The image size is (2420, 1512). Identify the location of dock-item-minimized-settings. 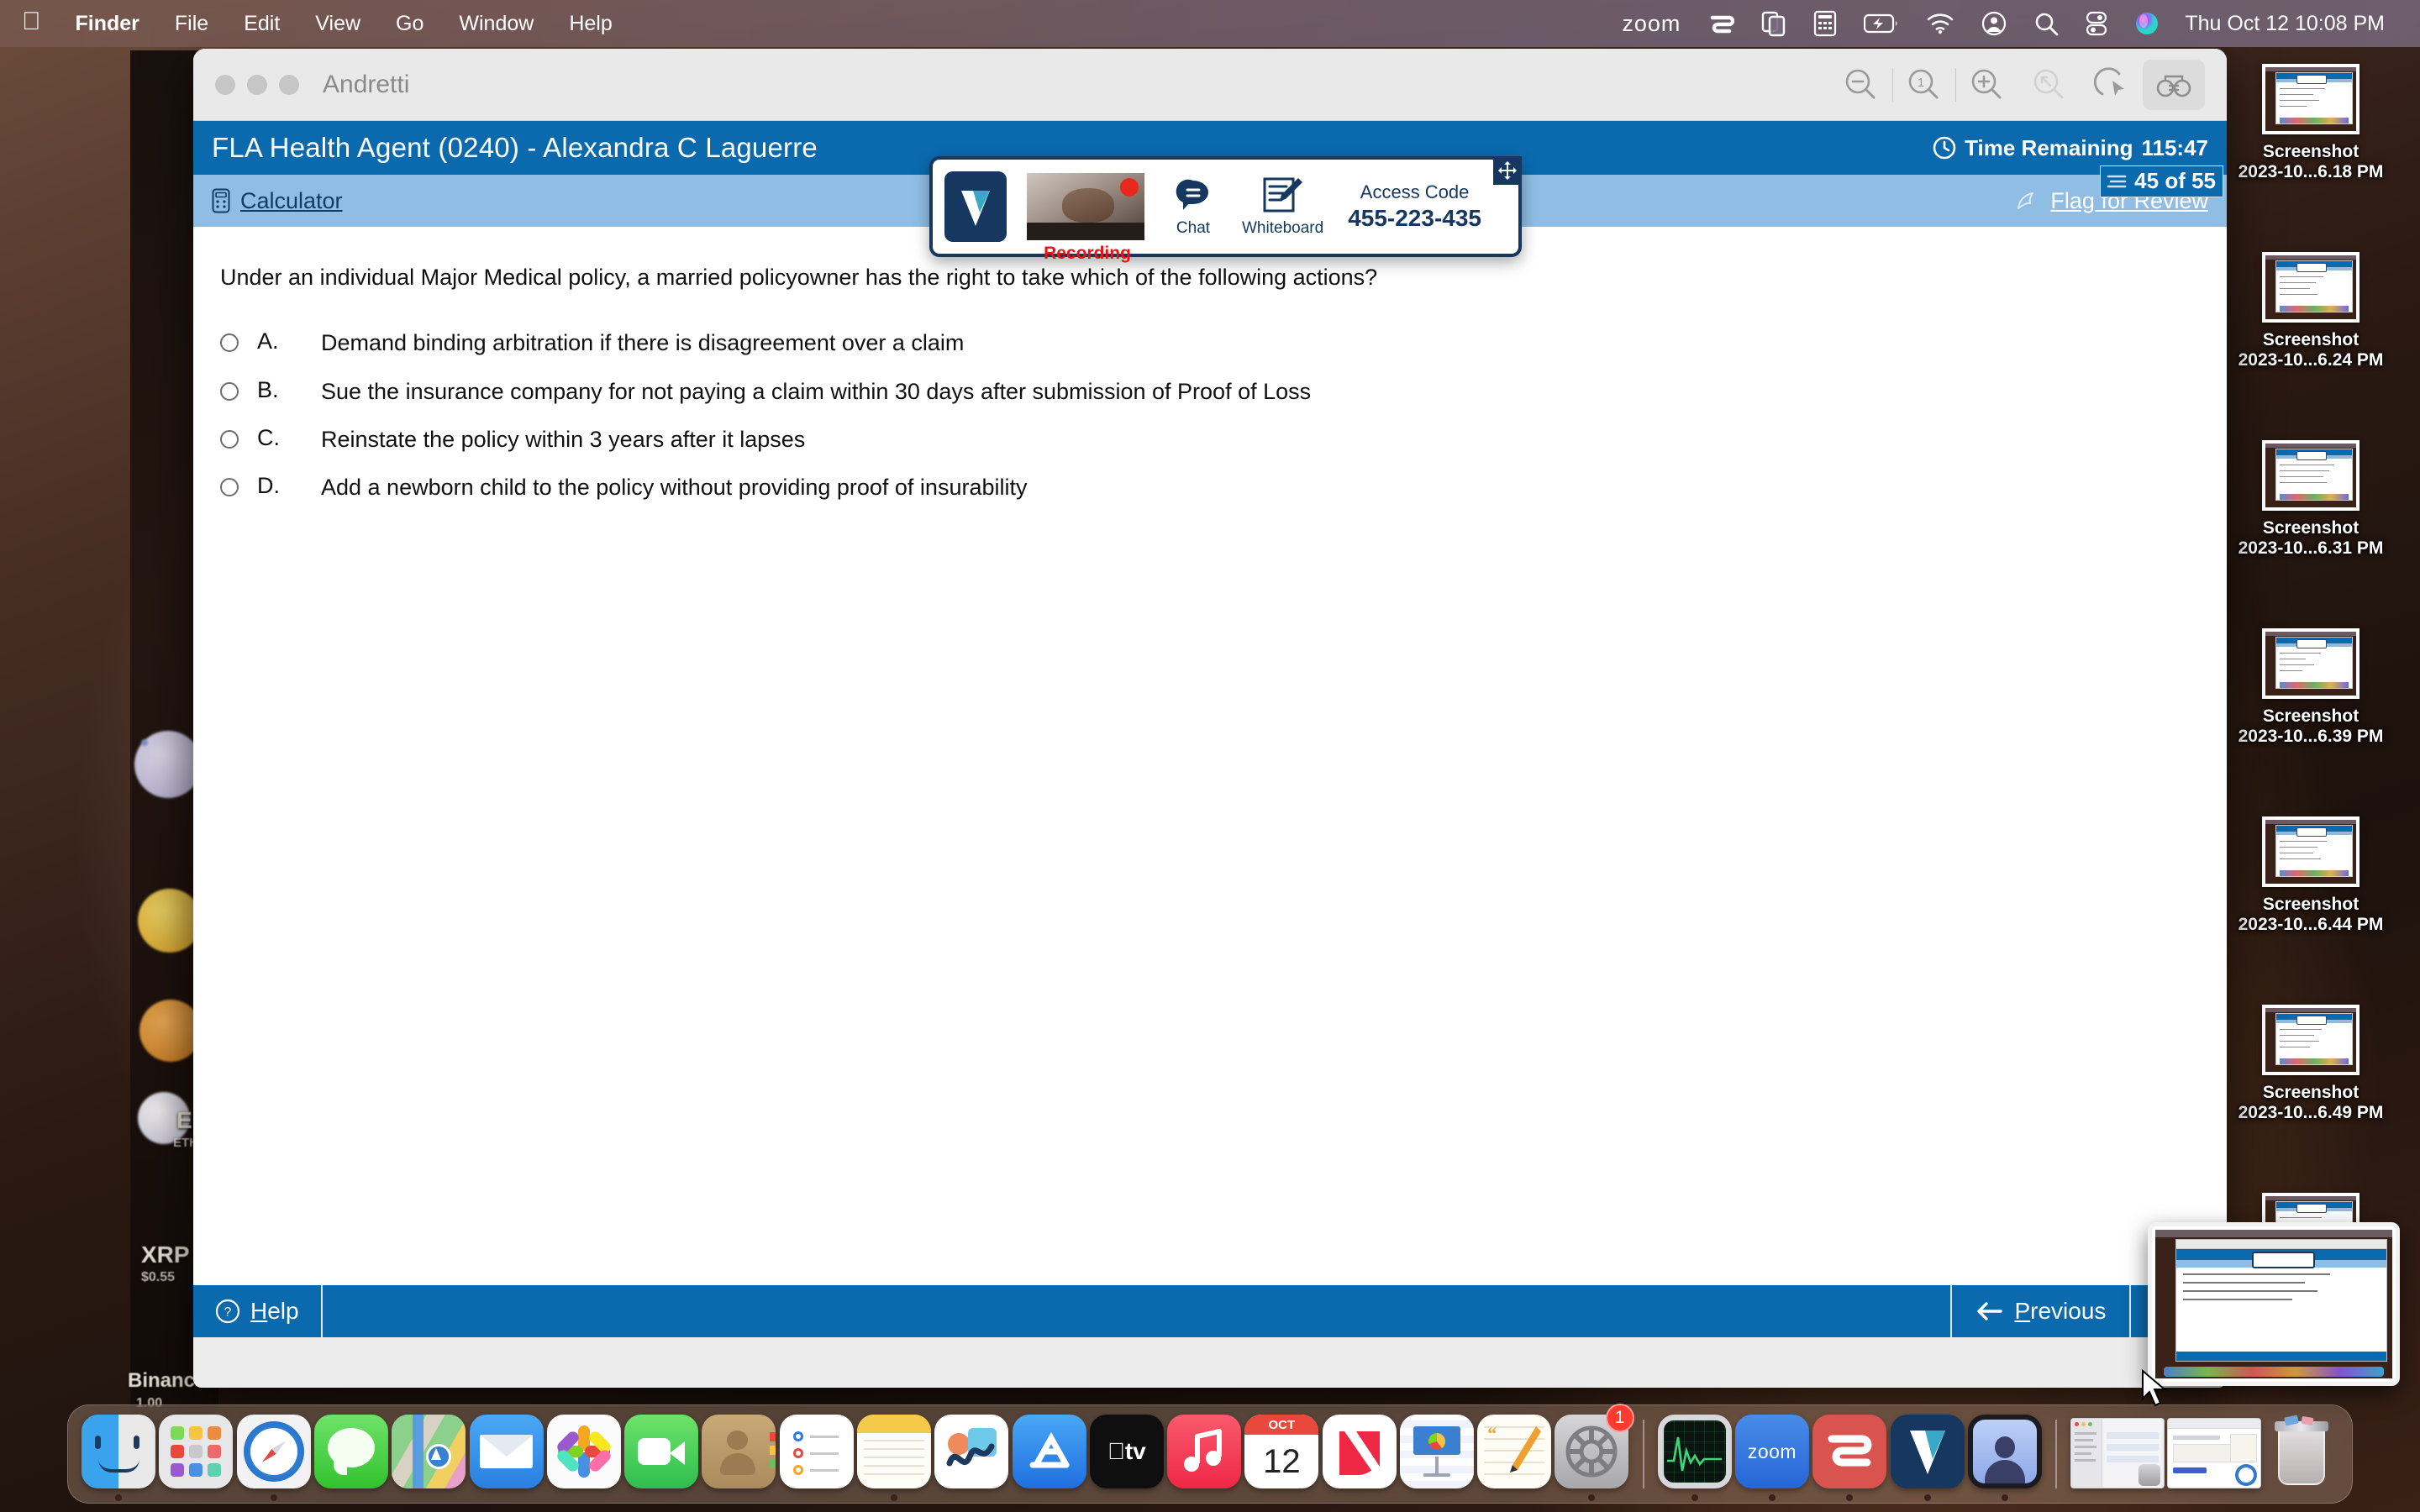
(2117, 1454).